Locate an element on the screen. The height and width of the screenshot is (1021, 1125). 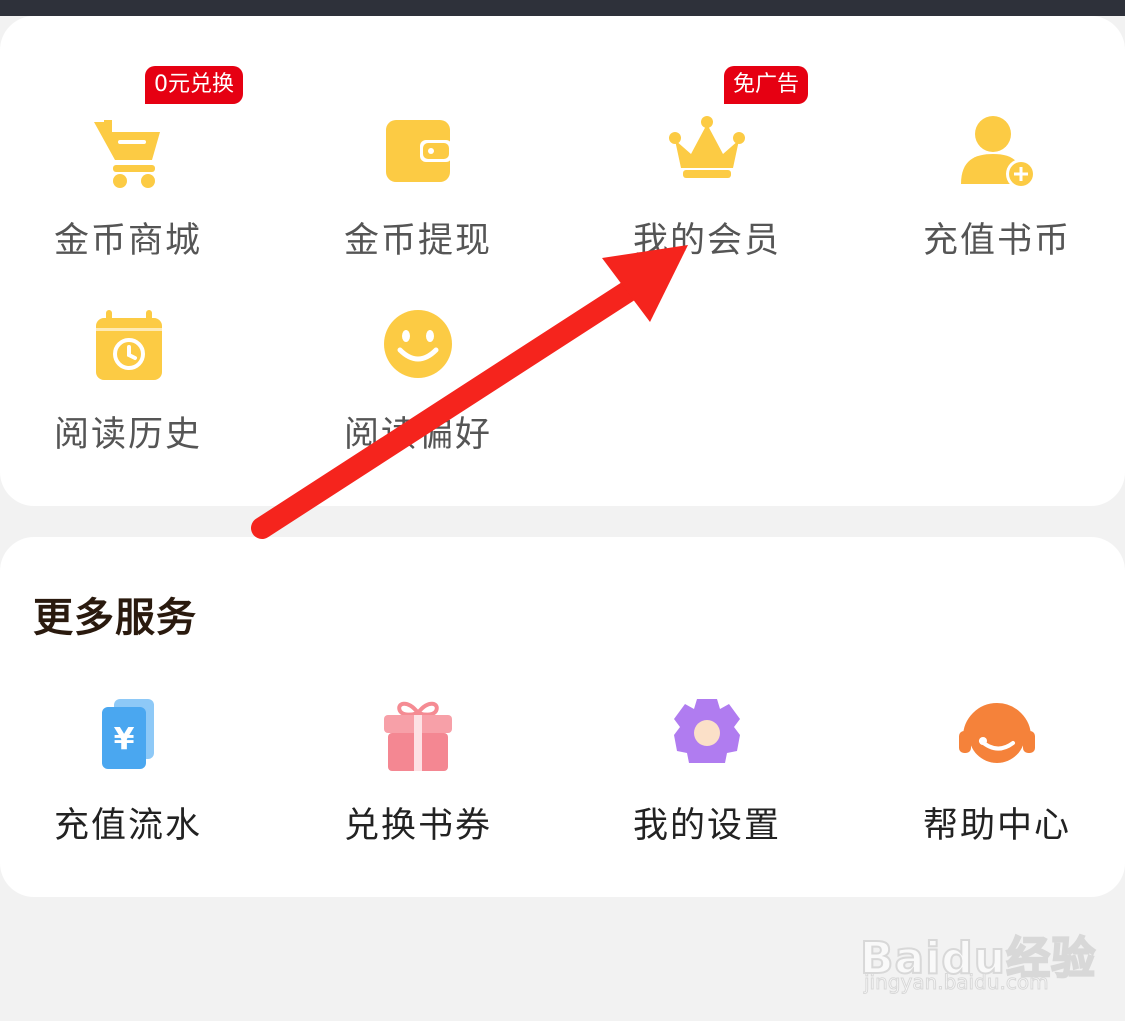
gear-icon is located at coordinates (707, 731).